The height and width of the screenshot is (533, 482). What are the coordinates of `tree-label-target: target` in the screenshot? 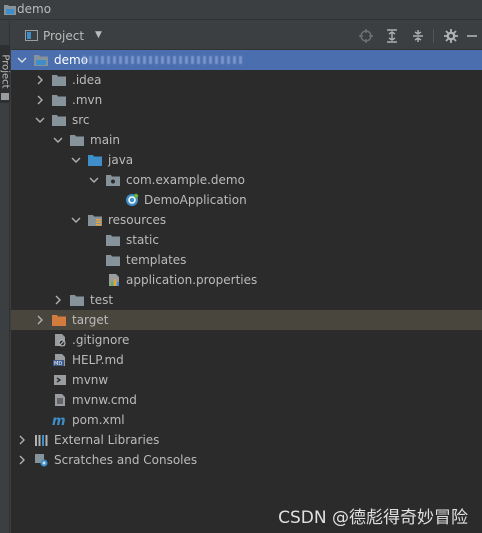 It's located at (90, 320).